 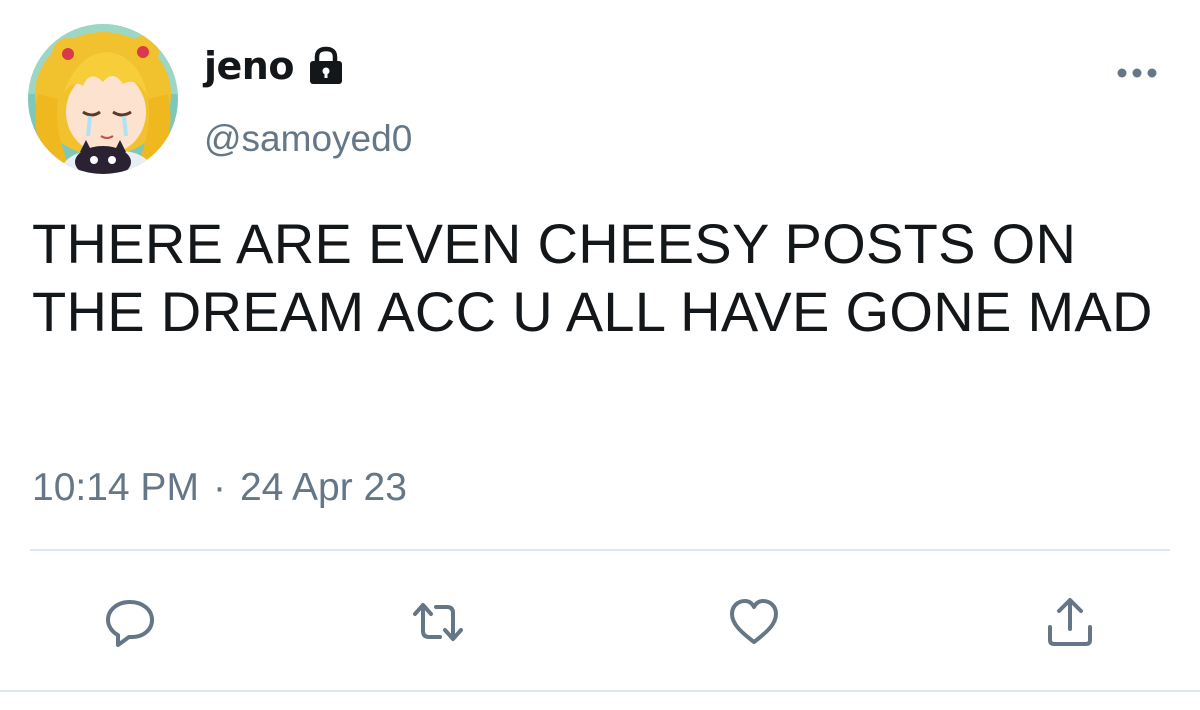 I want to click on tweet-timestamp: 10:14 PM · 24 Apr 23, so click(x=219, y=488).